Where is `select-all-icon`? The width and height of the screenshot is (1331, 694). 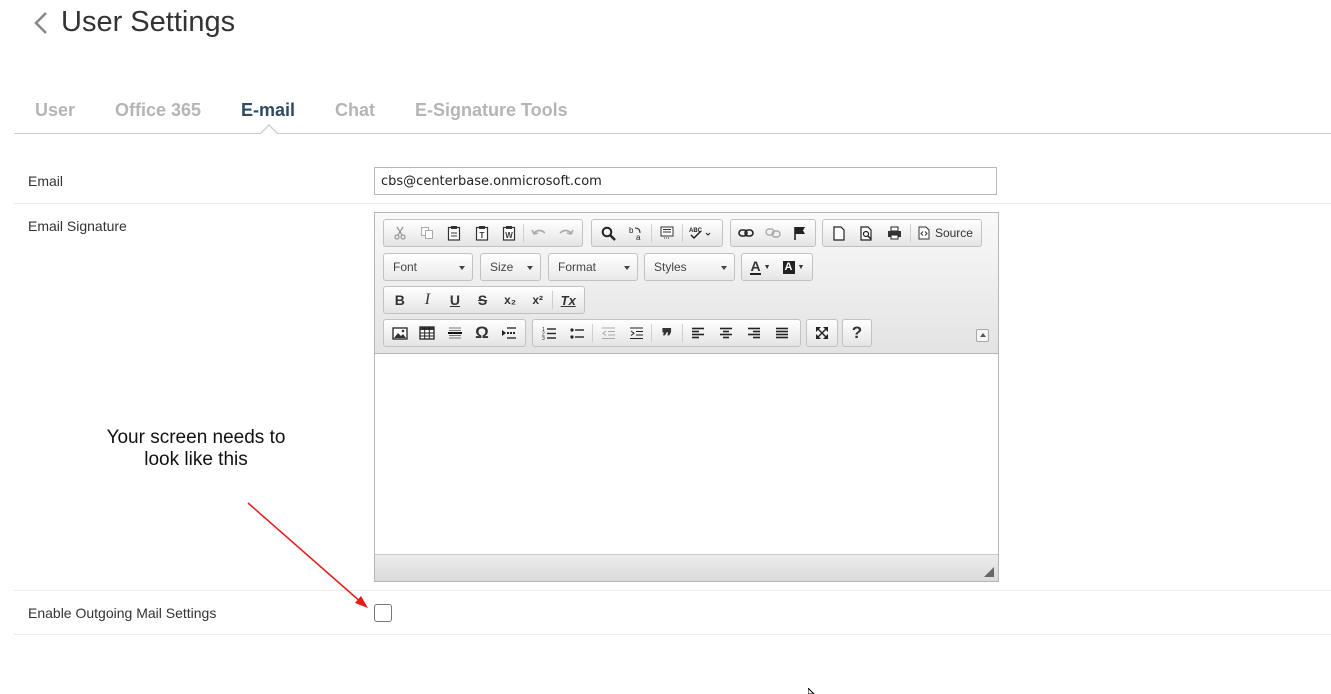 select-all-icon is located at coordinates (667, 232).